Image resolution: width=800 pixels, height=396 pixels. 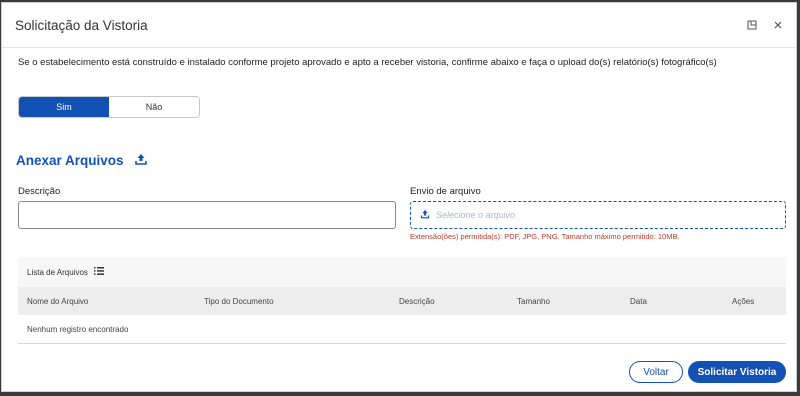 What do you see at coordinates (207, 215) in the screenshot?
I see `description-input` at bounding box center [207, 215].